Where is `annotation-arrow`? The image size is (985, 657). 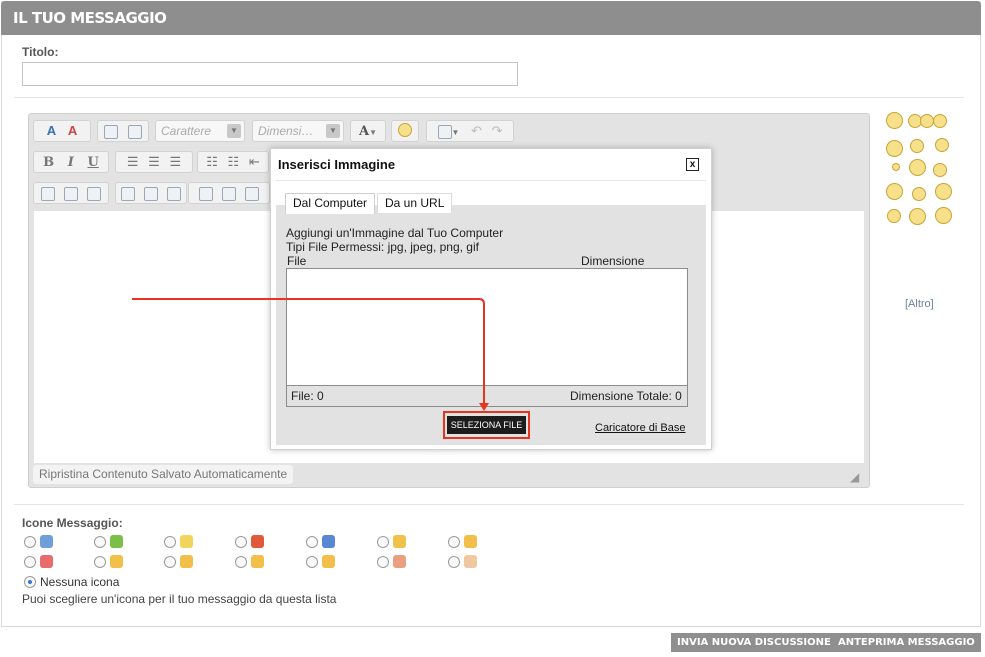 annotation-arrow is located at coordinates (310, 354).